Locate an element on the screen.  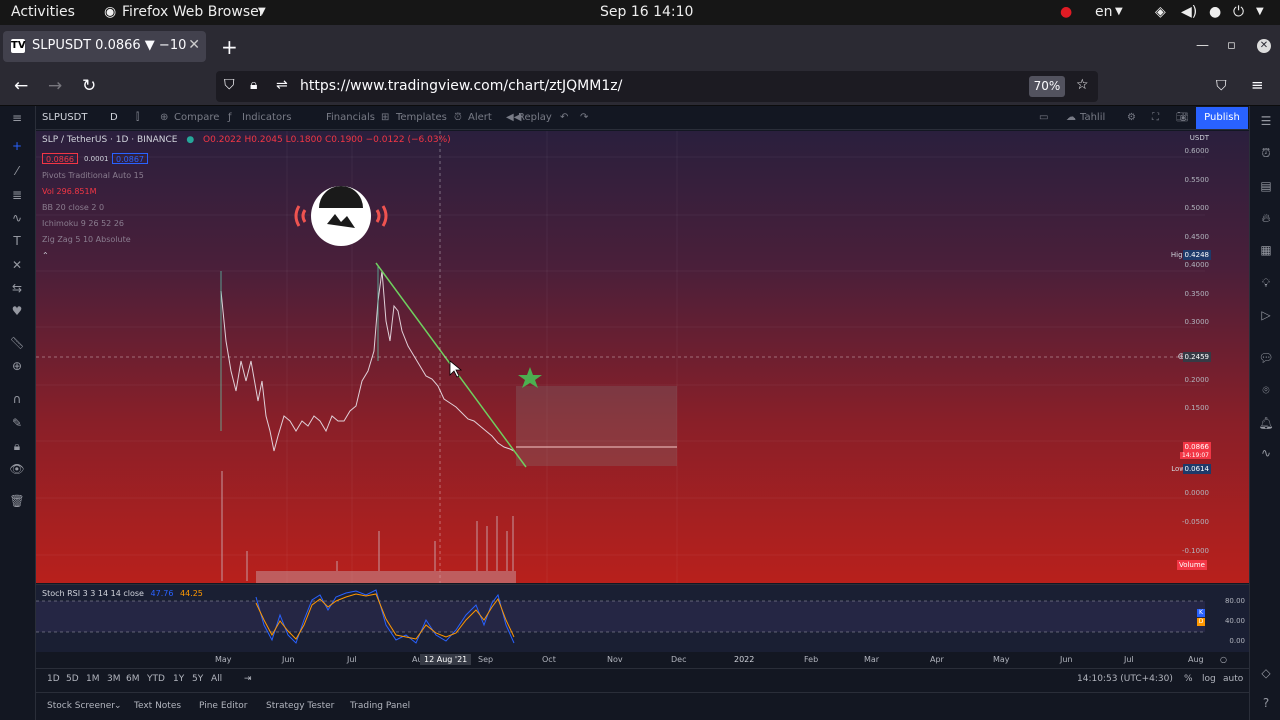
alerts-icon: ⏰︎ is located at coordinates (1266, 154).